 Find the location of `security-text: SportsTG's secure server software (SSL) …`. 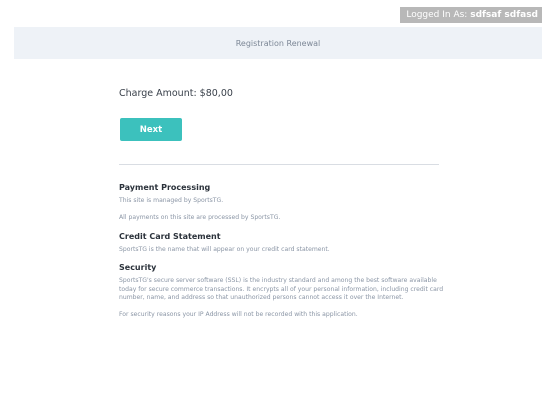

security-text: SportsTG's secure server software (SSL) … is located at coordinates (281, 289).